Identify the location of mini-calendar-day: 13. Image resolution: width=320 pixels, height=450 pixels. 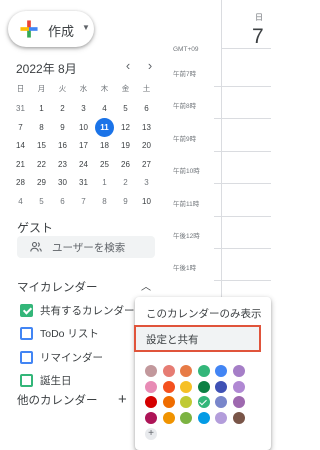
(146, 128).